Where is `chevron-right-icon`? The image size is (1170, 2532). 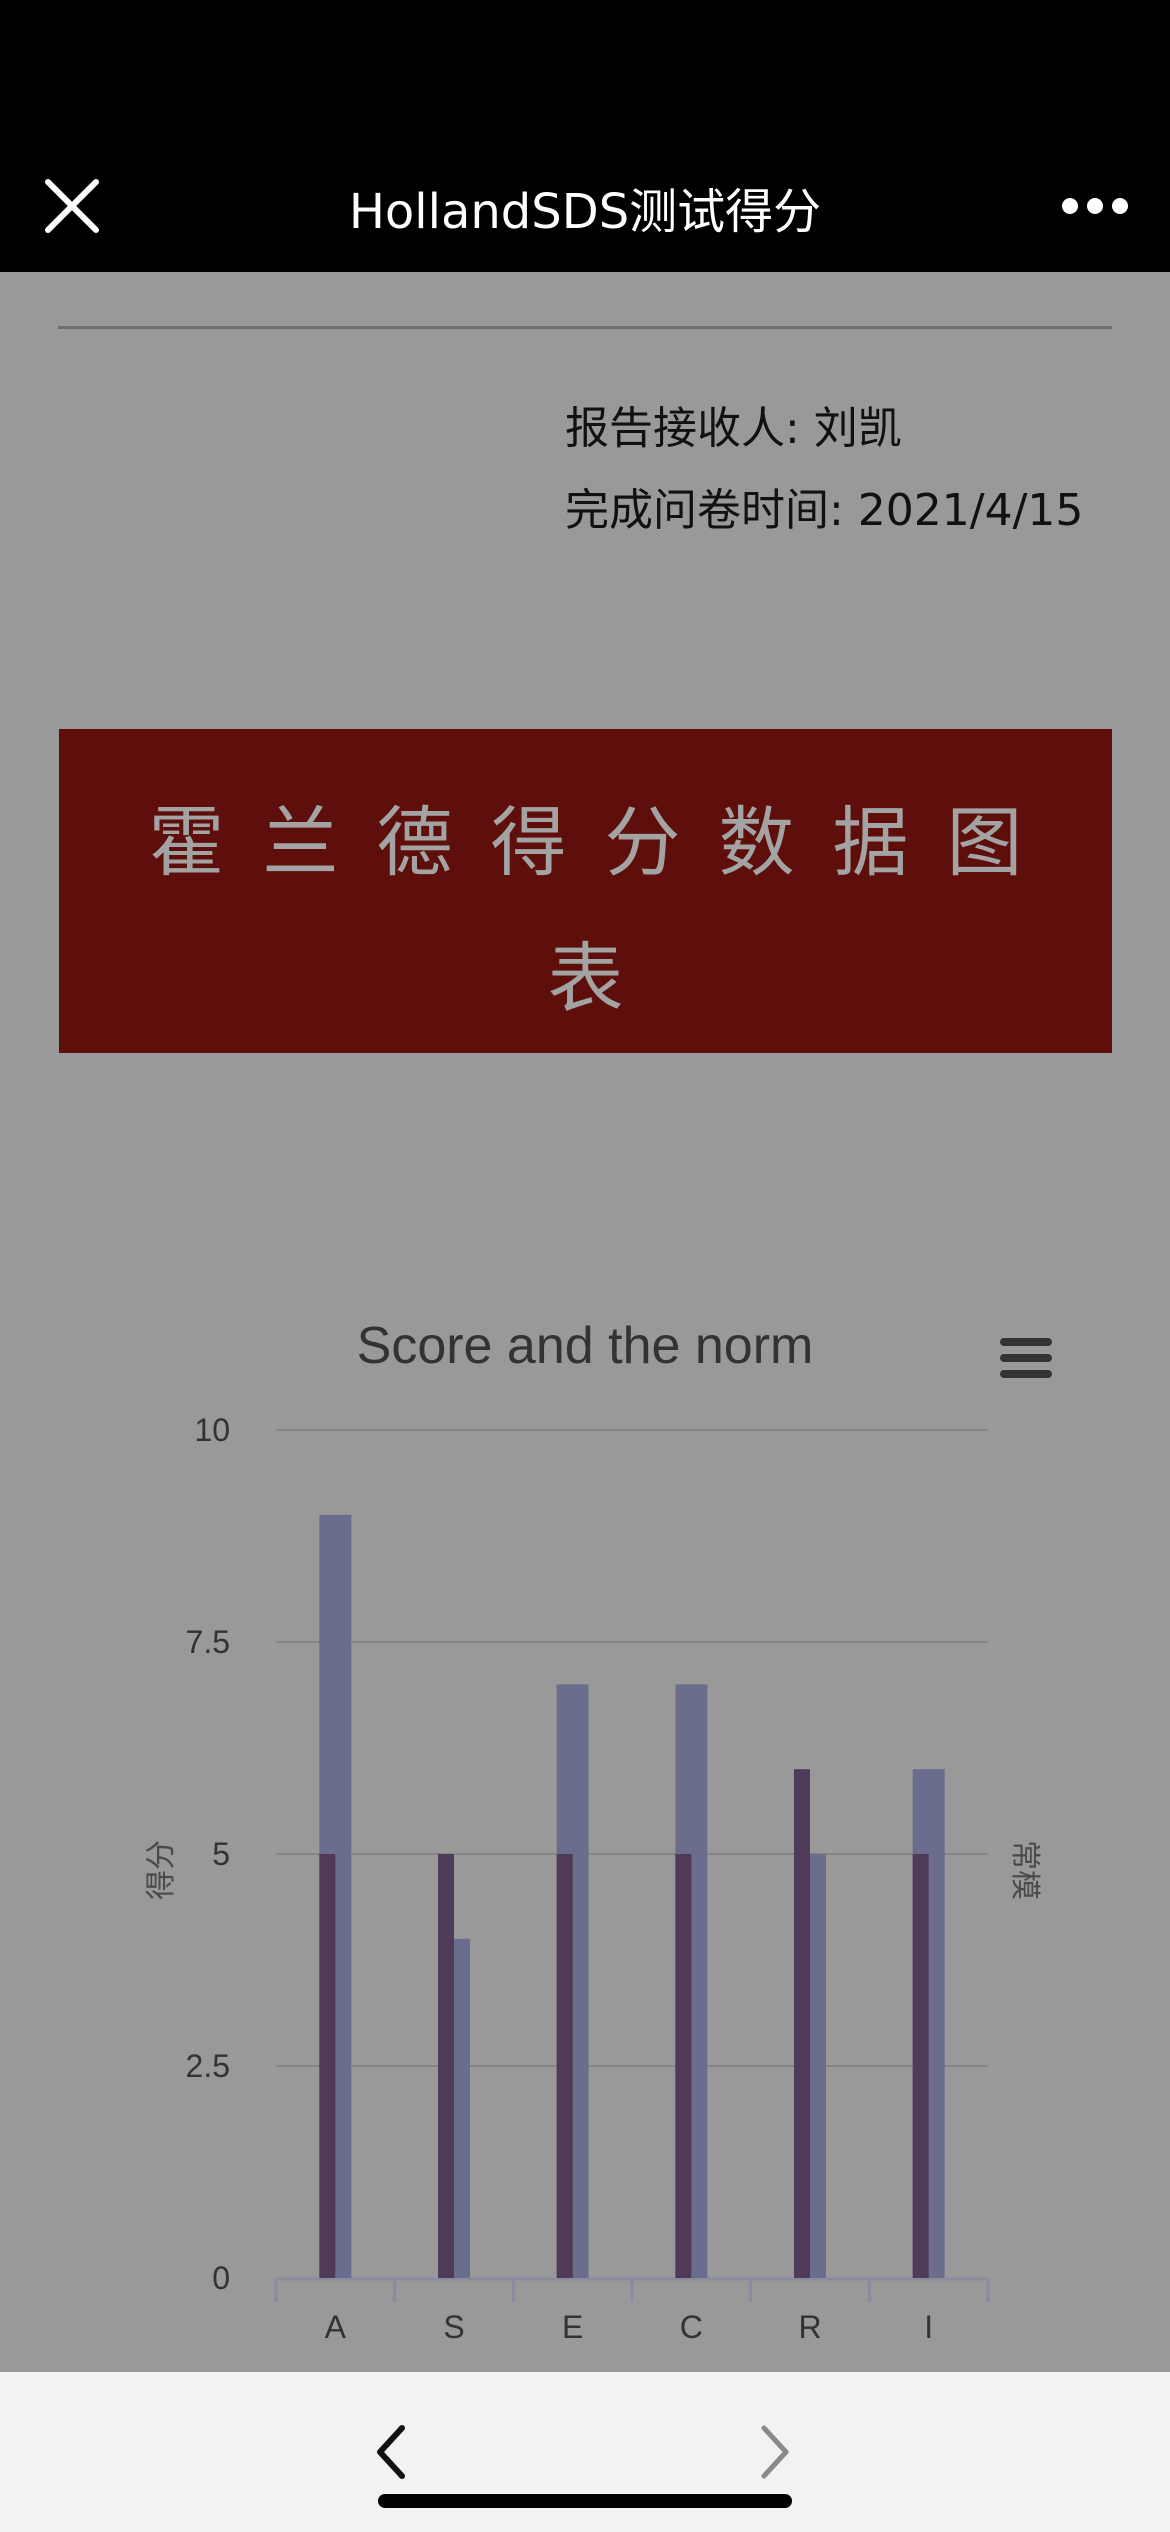 chevron-right-icon is located at coordinates (774, 2452).